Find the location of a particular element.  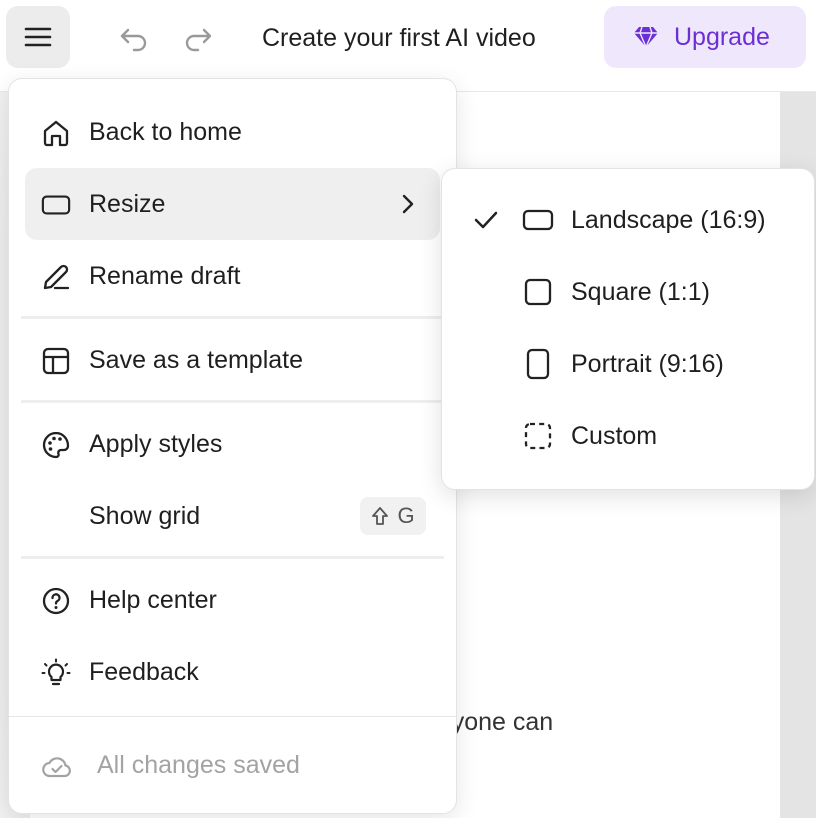

menu-item-save-as-template: Save as a template is located at coordinates (232, 360).